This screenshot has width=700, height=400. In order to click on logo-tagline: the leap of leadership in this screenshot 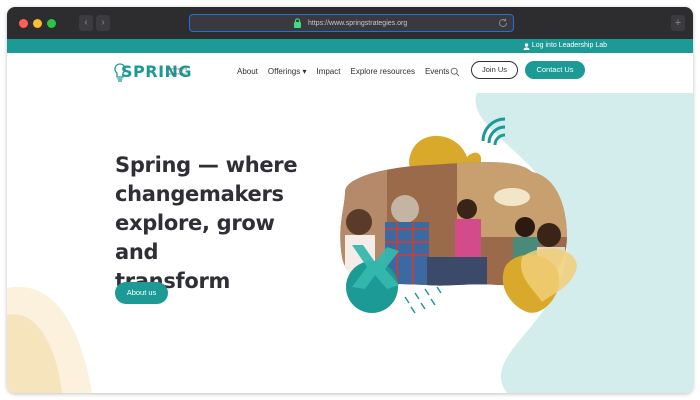, I will do `click(177, 71)`.